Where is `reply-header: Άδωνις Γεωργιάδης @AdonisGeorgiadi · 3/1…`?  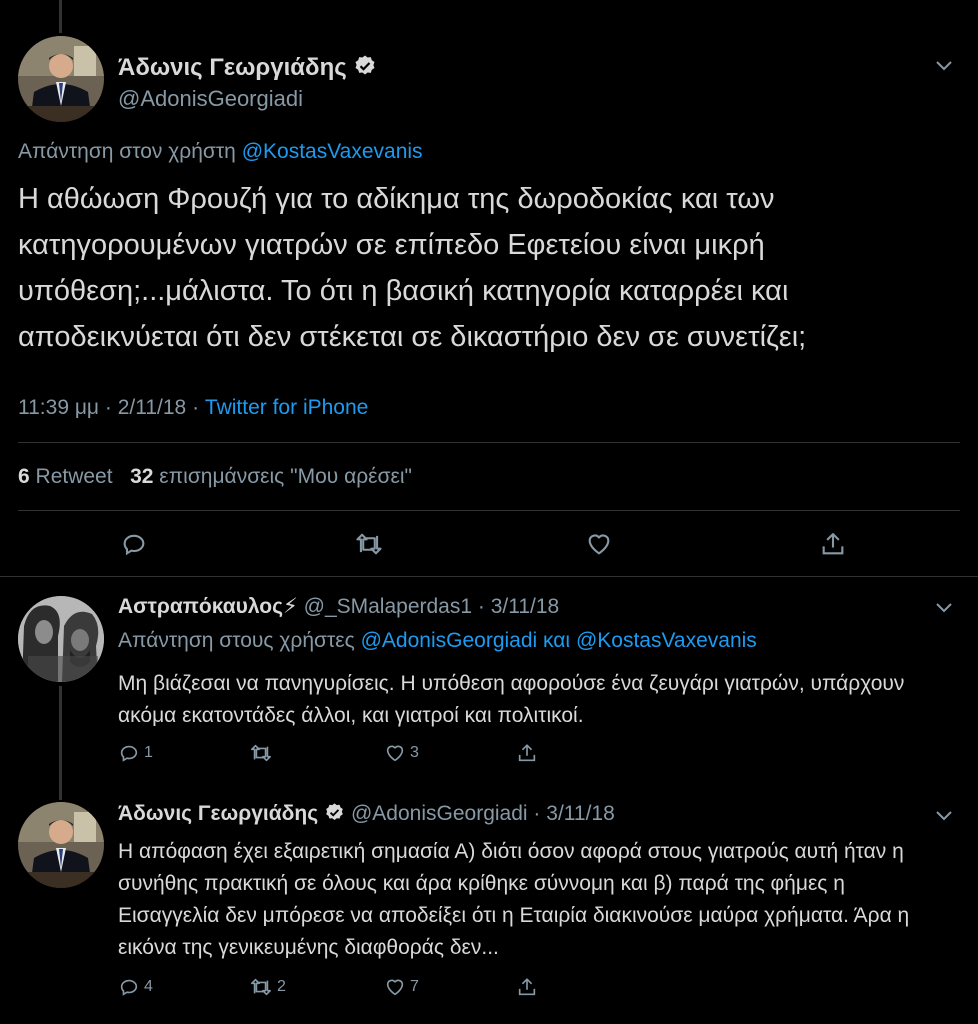 reply-header: Άδωνις Γεωργιάδης @AdonisGeorgiadi · 3/1… is located at coordinates (366, 815).